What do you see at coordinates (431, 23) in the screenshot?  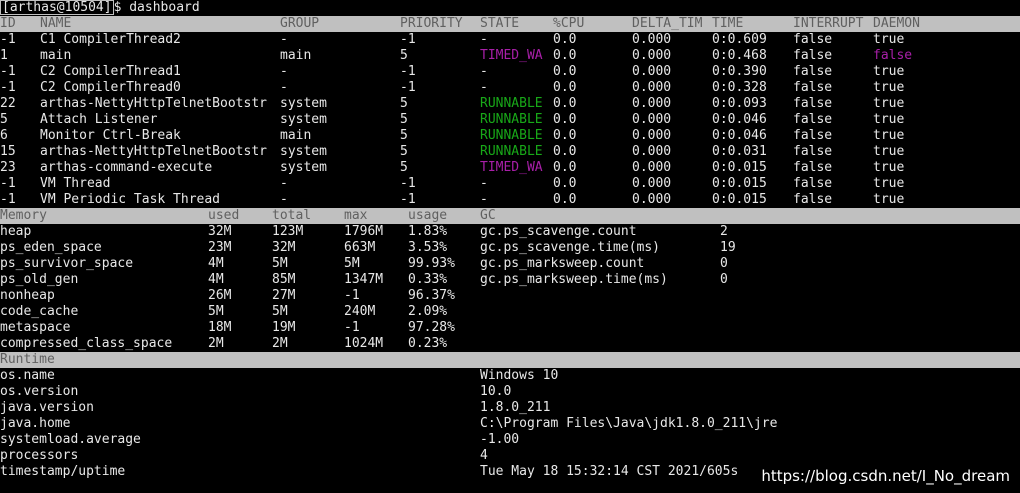 I see `col-priority: PRIORITY` at bounding box center [431, 23].